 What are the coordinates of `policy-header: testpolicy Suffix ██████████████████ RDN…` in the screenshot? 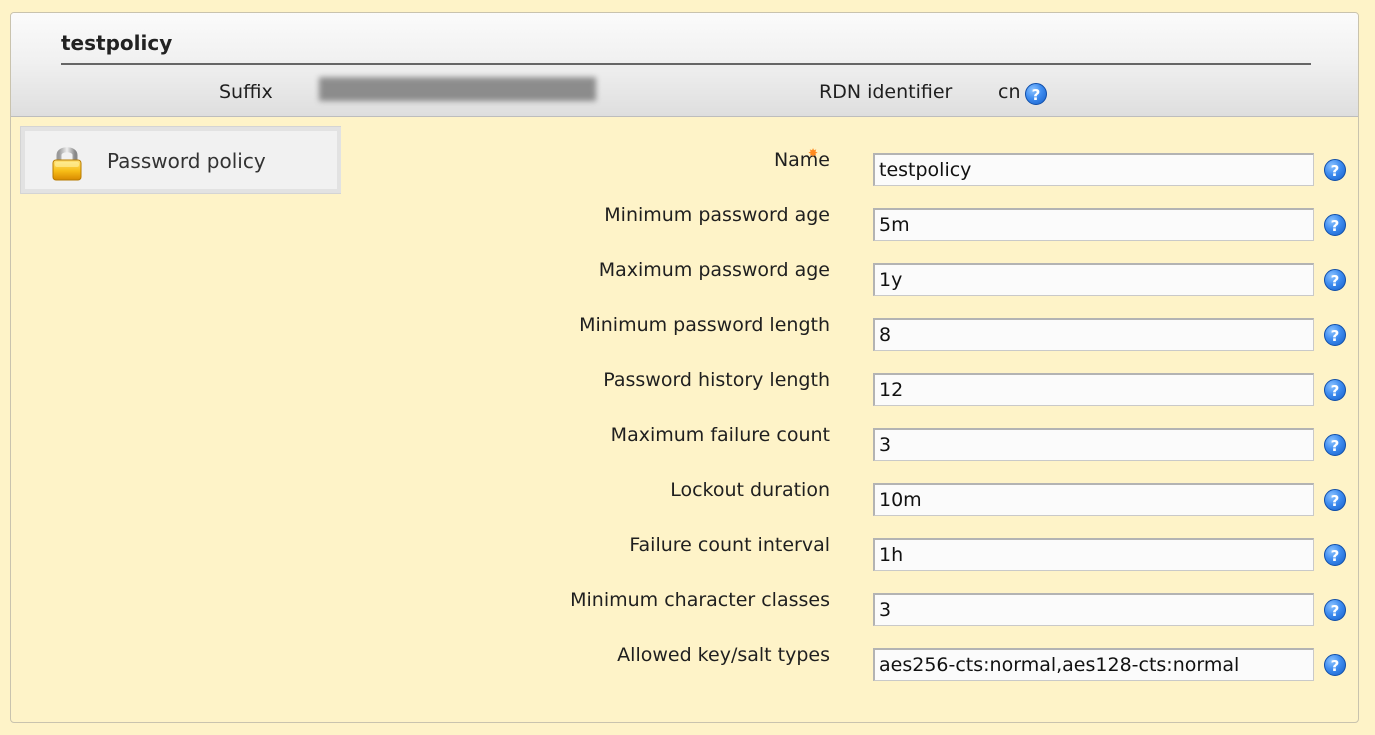 It's located at (684, 65).